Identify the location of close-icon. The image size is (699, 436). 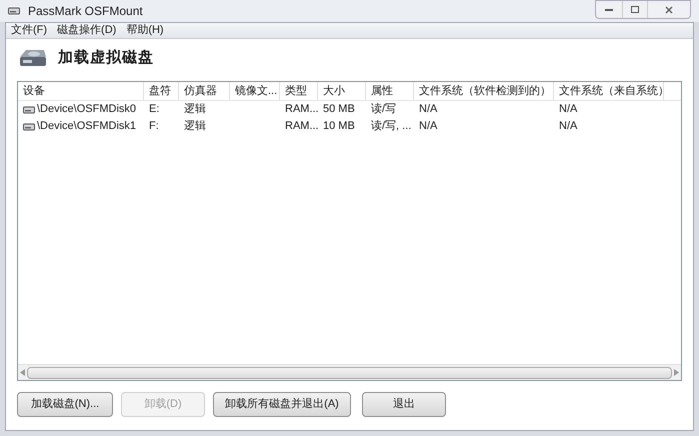
(669, 10).